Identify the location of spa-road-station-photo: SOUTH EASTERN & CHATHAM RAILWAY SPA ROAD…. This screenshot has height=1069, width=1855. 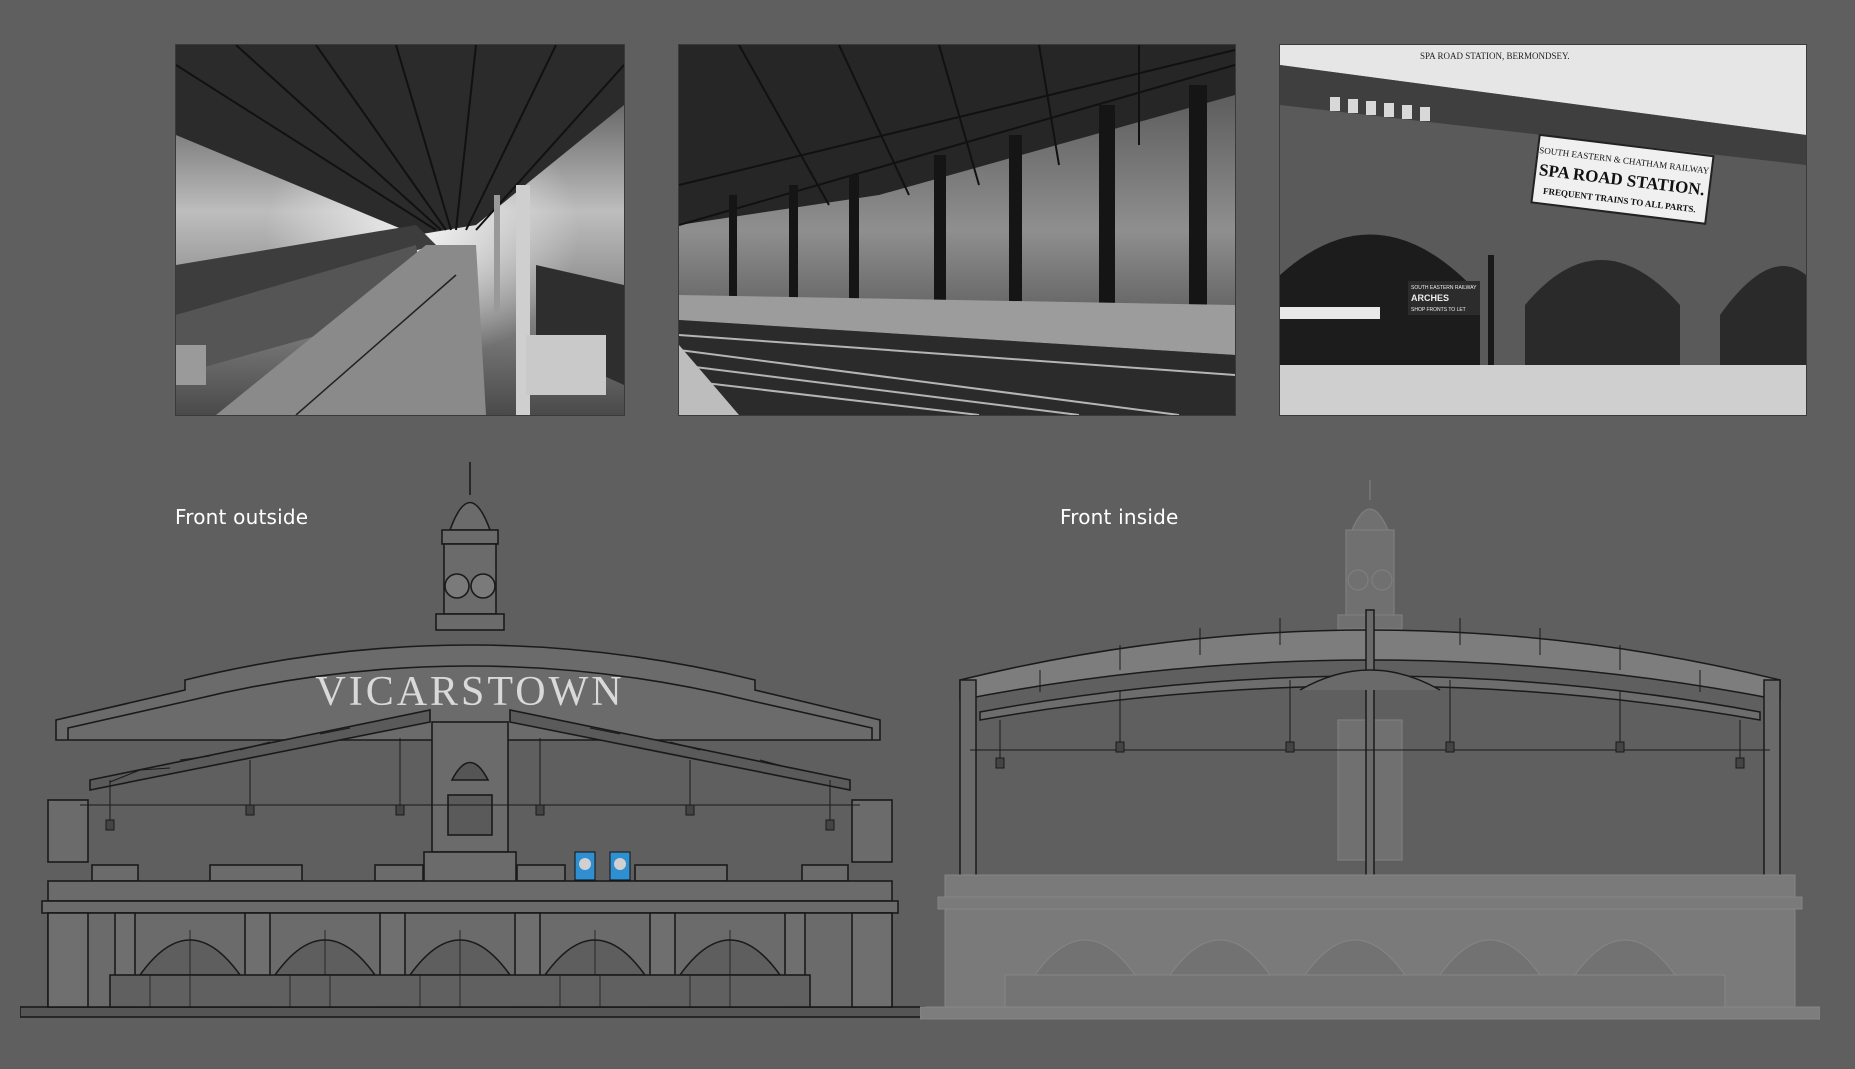
(1543, 230).